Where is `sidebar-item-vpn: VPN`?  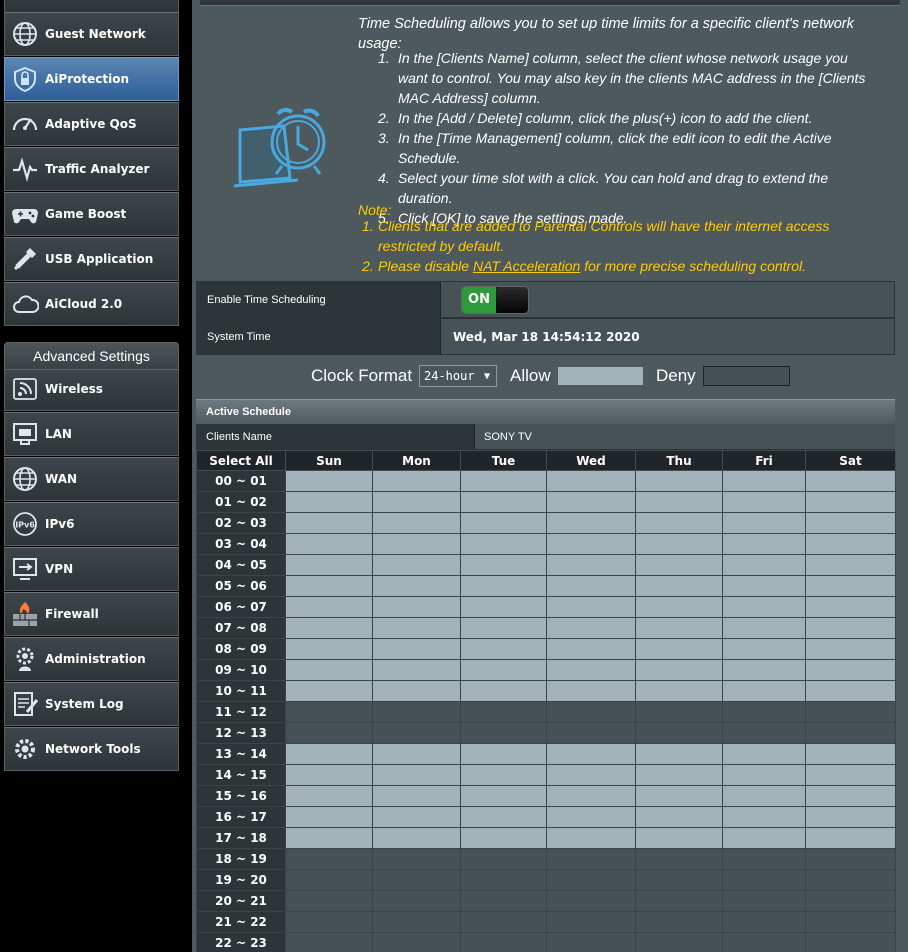
sidebar-item-vpn: VPN is located at coordinates (91, 569).